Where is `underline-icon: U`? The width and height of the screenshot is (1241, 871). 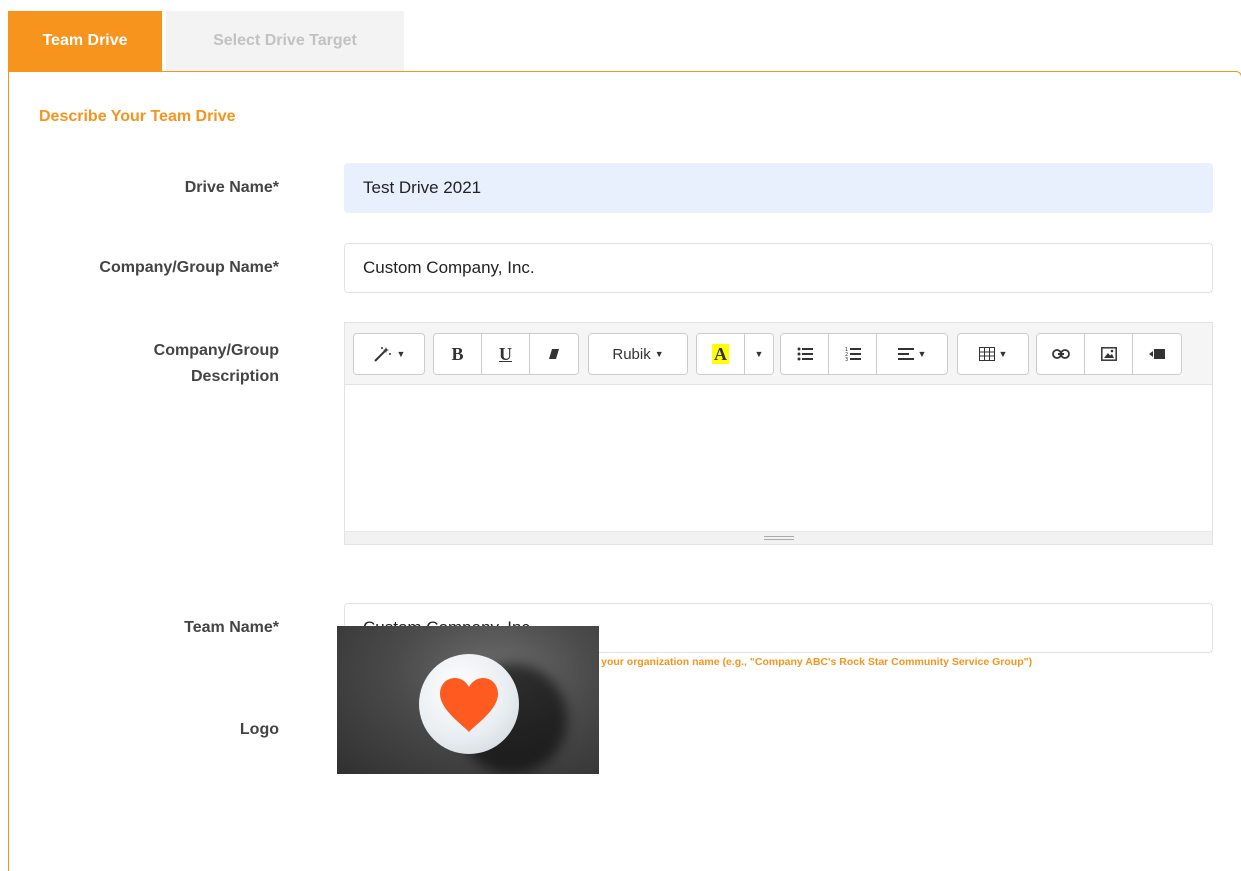 underline-icon: U is located at coordinates (506, 354).